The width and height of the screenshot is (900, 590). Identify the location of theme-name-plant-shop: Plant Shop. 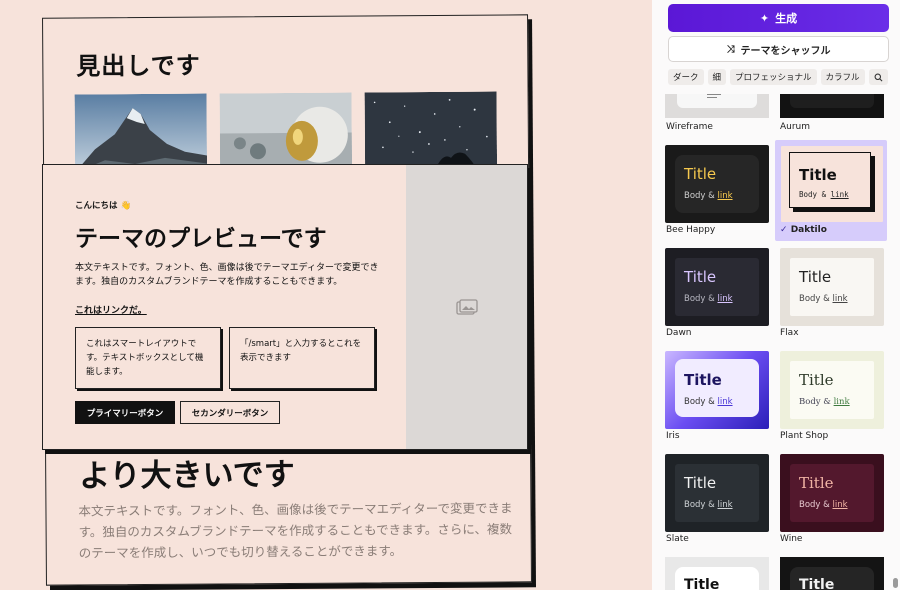
(804, 436).